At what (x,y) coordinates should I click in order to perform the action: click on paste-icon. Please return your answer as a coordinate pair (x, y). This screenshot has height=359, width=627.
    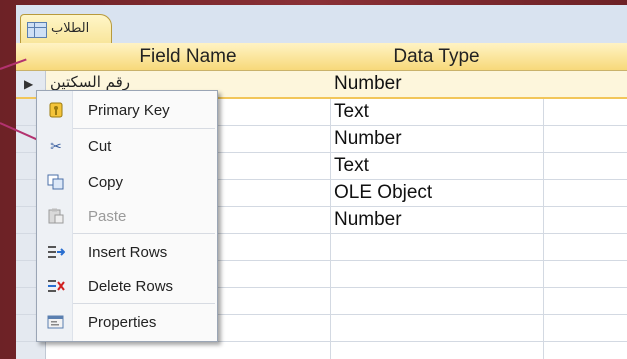
    Looking at the image, I should click on (56, 216).